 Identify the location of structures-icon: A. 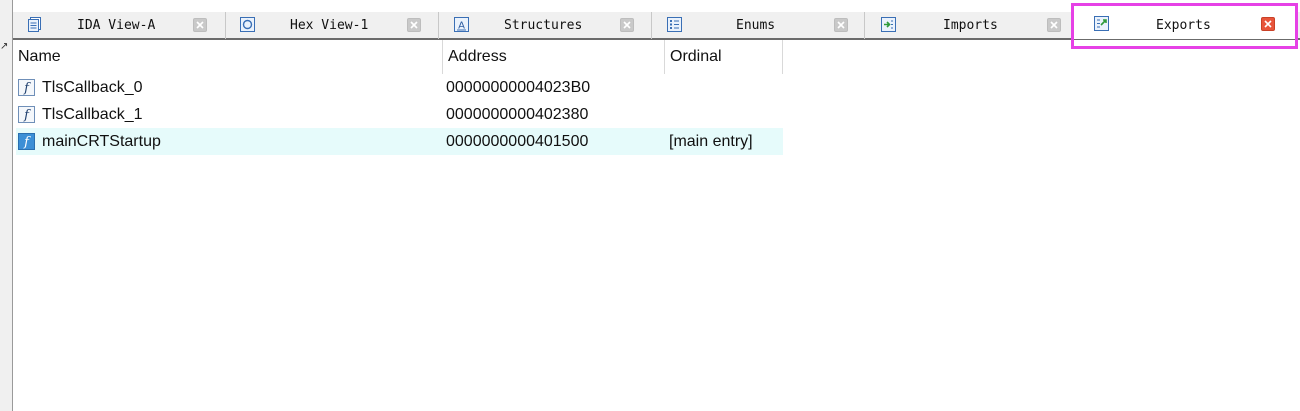
(461, 24).